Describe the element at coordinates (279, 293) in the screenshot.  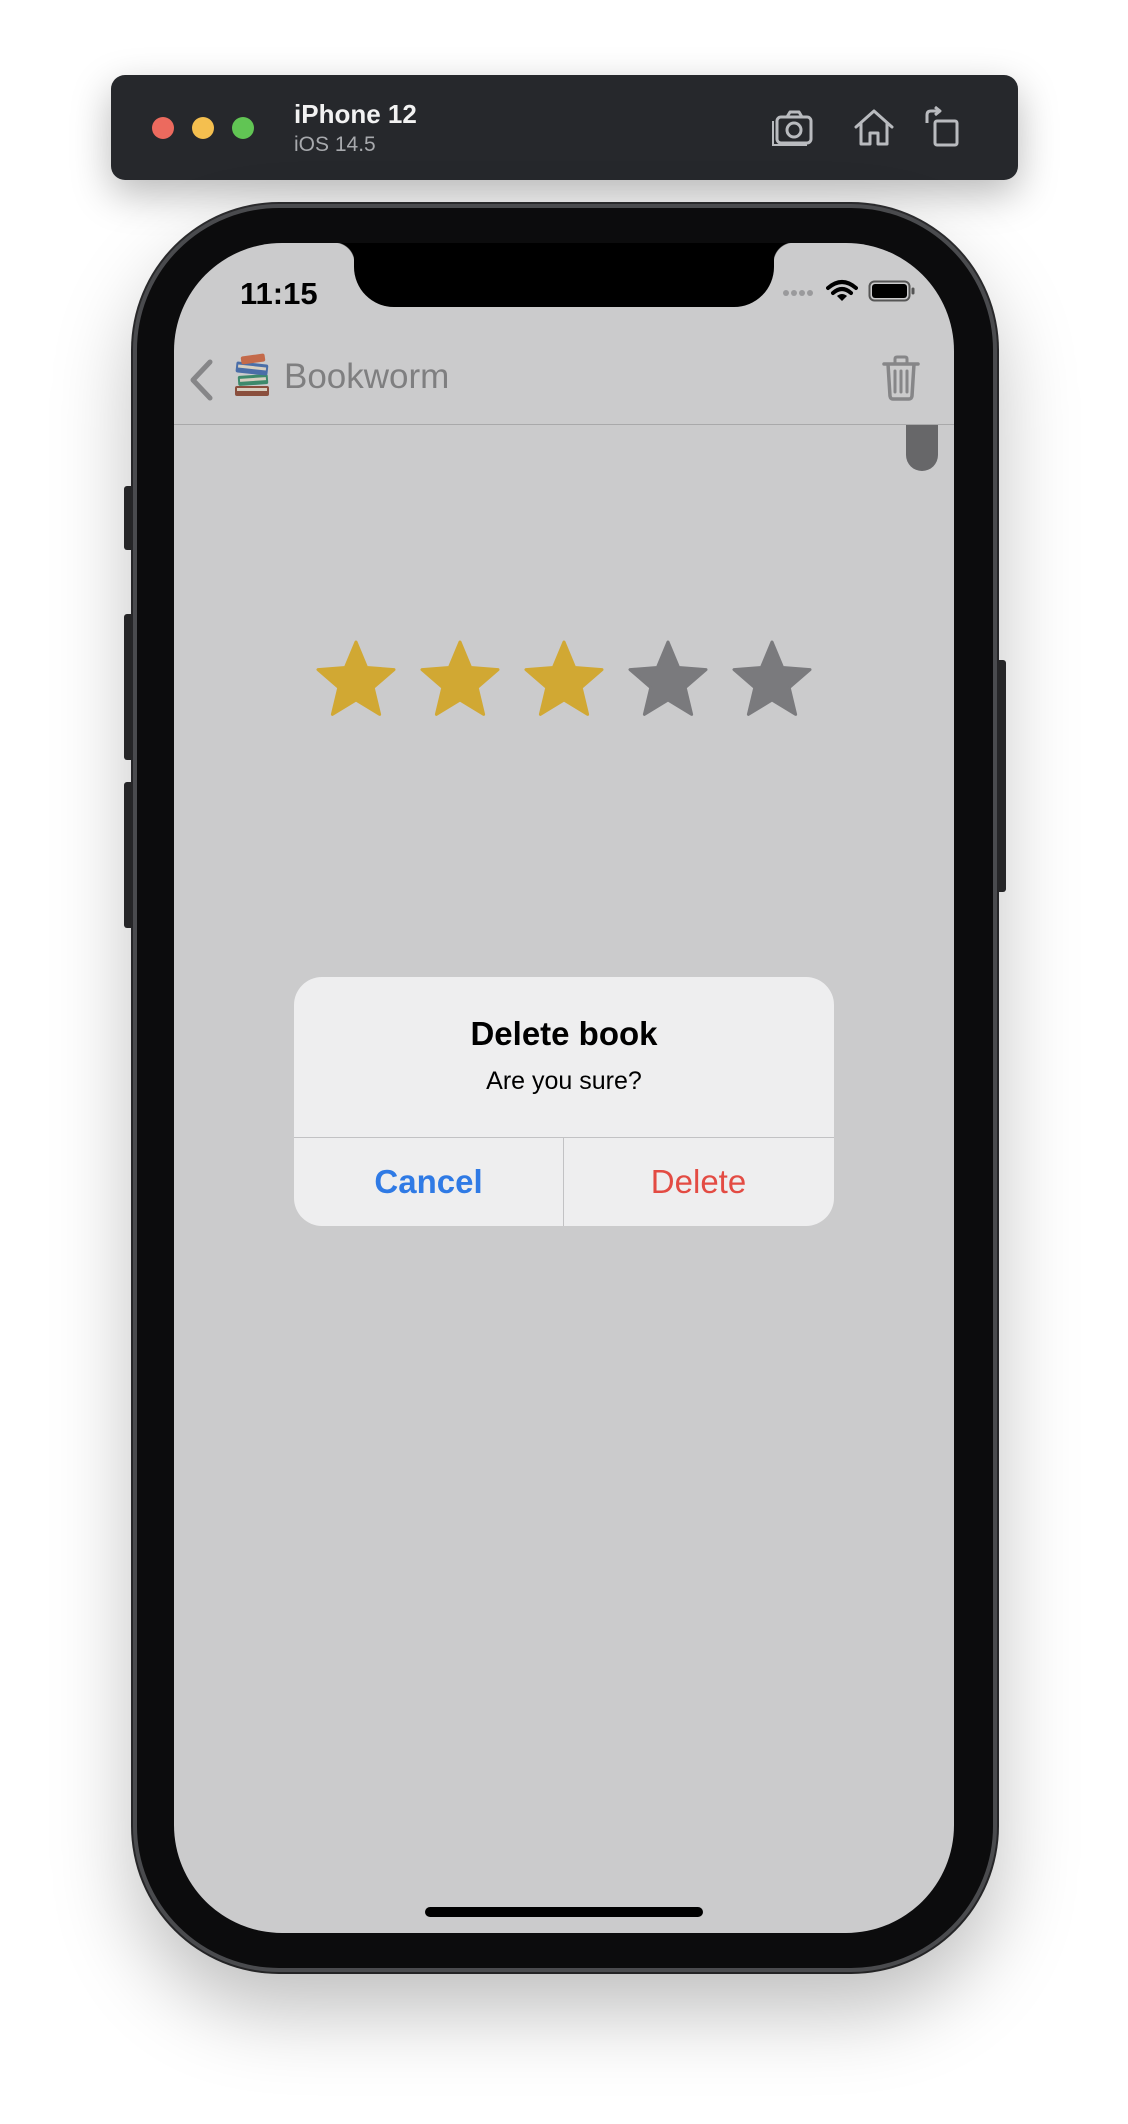
I see `status-time: 11:15` at that location.